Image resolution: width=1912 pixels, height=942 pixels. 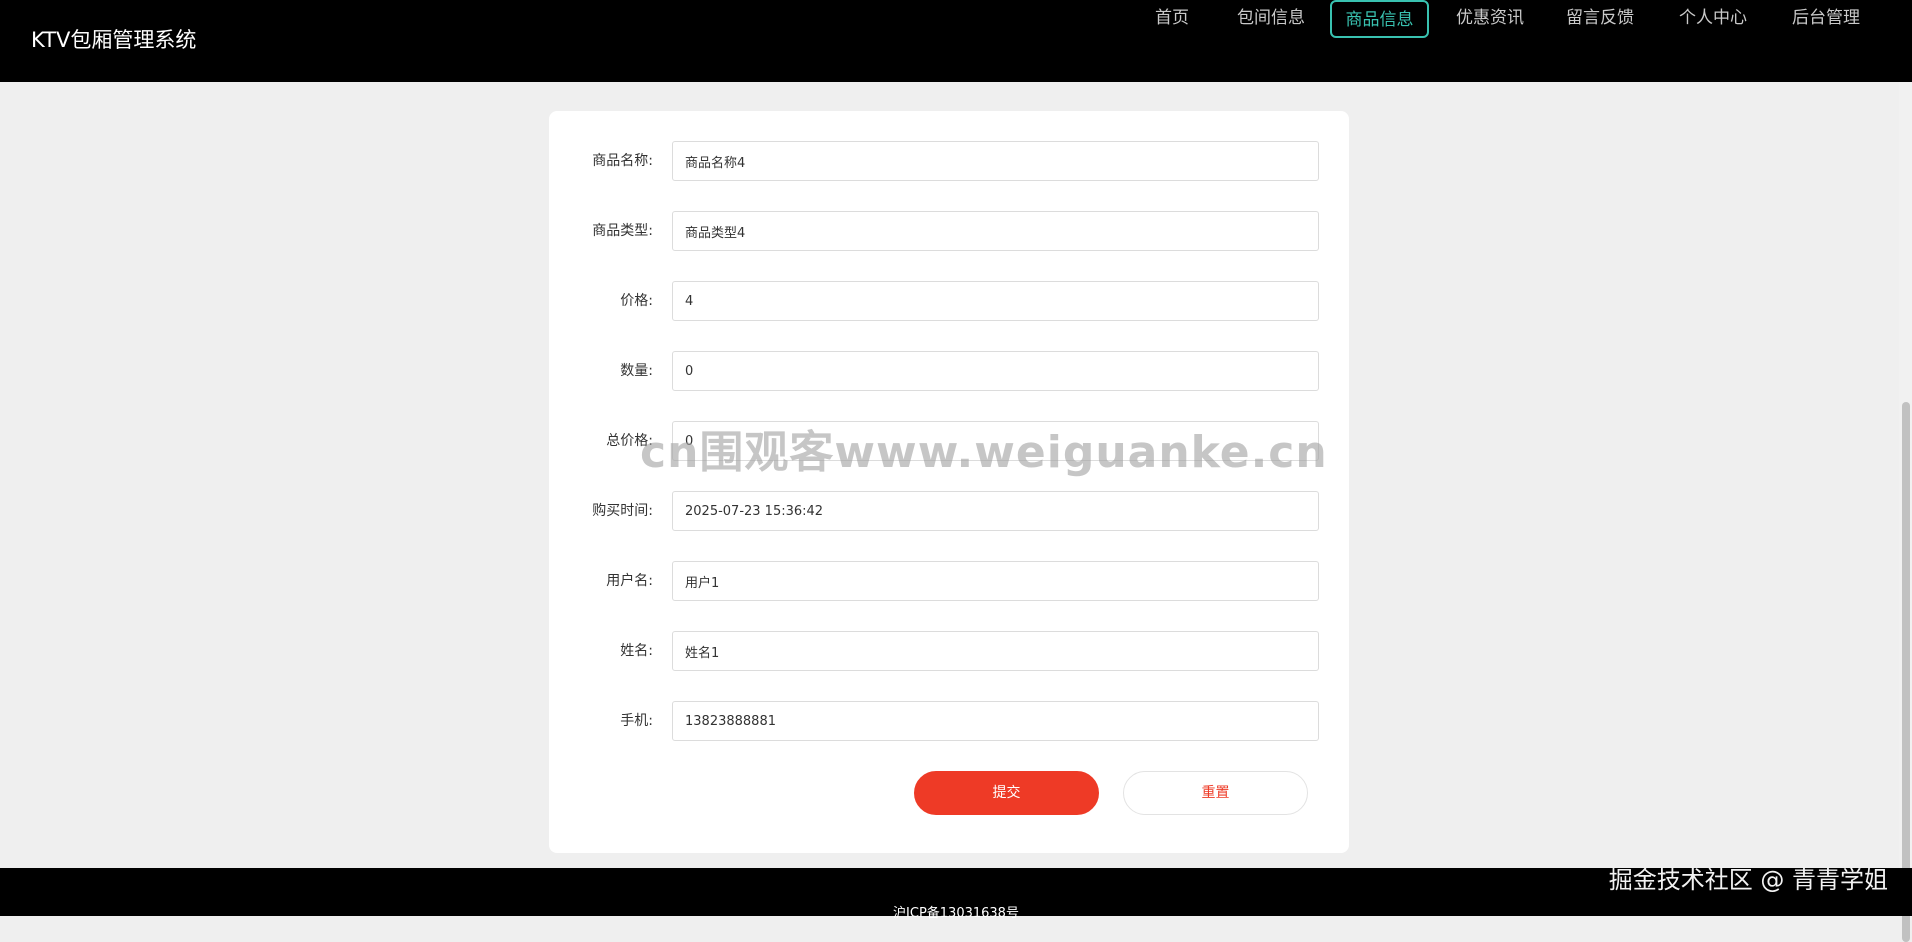 What do you see at coordinates (622, 511) in the screenshot?
I see `purchase-time-label: 购买时间:` at bounding box center [622, 511].